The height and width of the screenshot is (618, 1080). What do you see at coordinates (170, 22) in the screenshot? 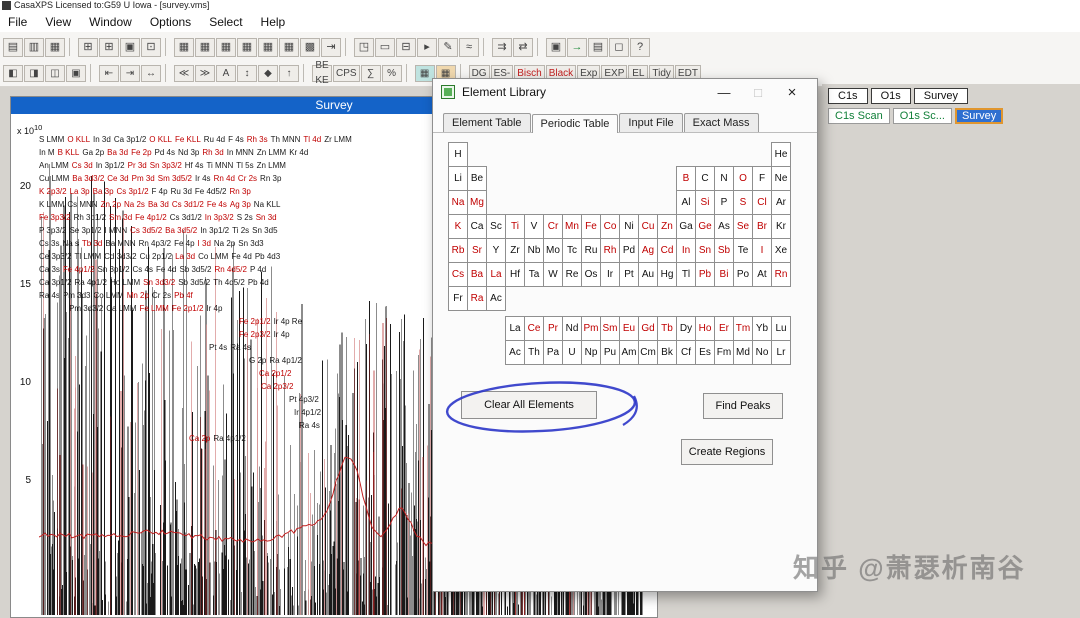
I see `menu-options: Options` at bounding box center [170, 22].